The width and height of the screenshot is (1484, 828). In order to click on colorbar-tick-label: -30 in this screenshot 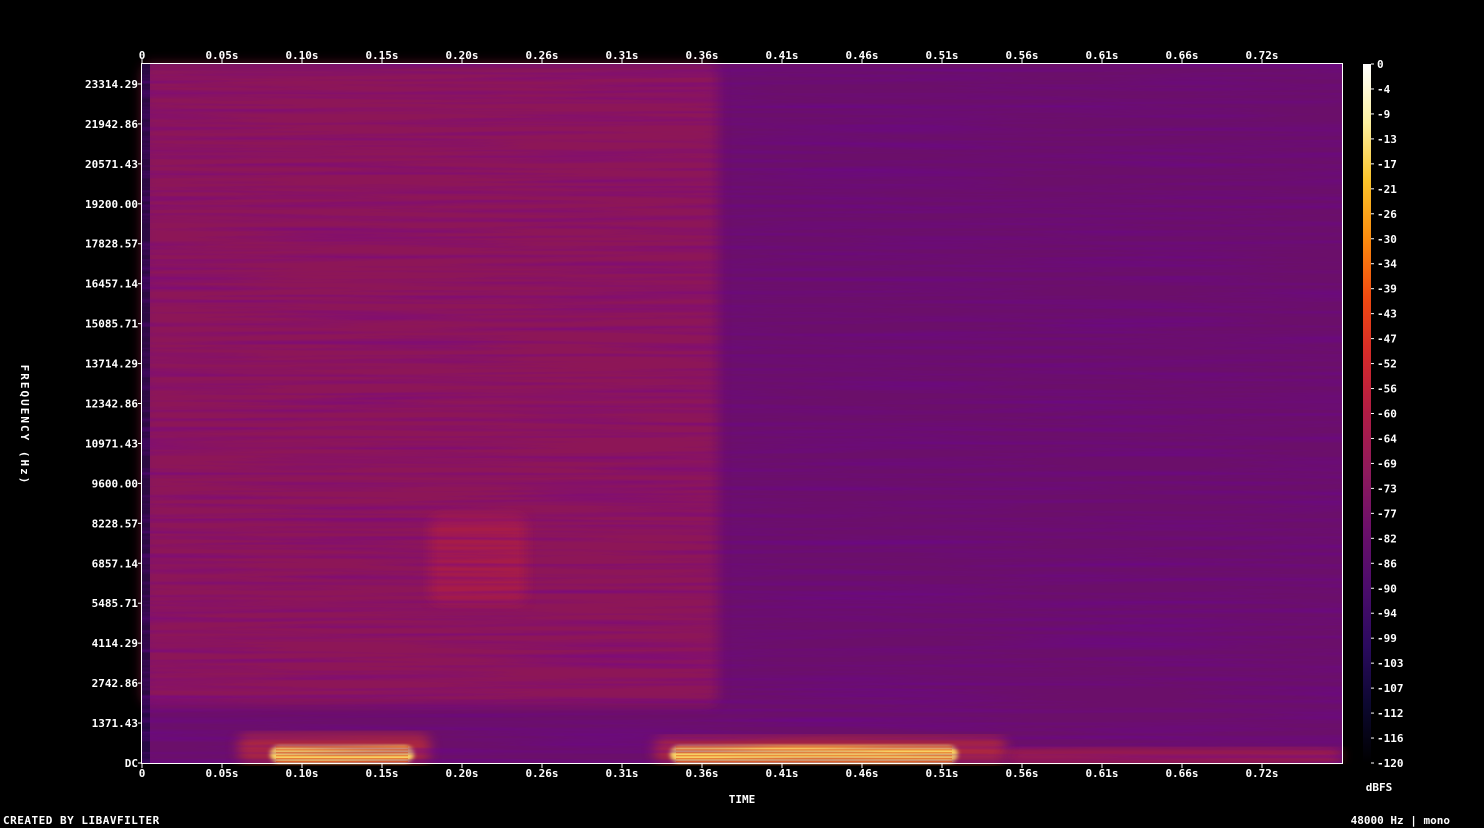, I will do `click(1387, 239)`.